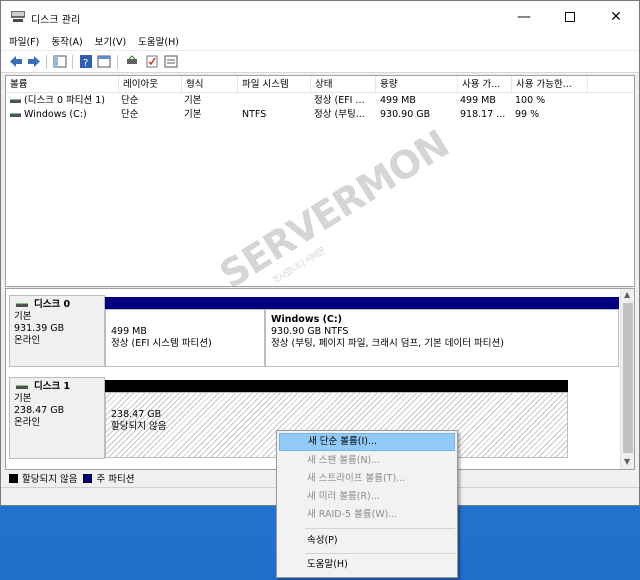 The height and width of the screenshot is (580, 640). Describe the element at coordinates (110, 41) in the screenshot. I see `menu-view: 보기(V)` at that location.